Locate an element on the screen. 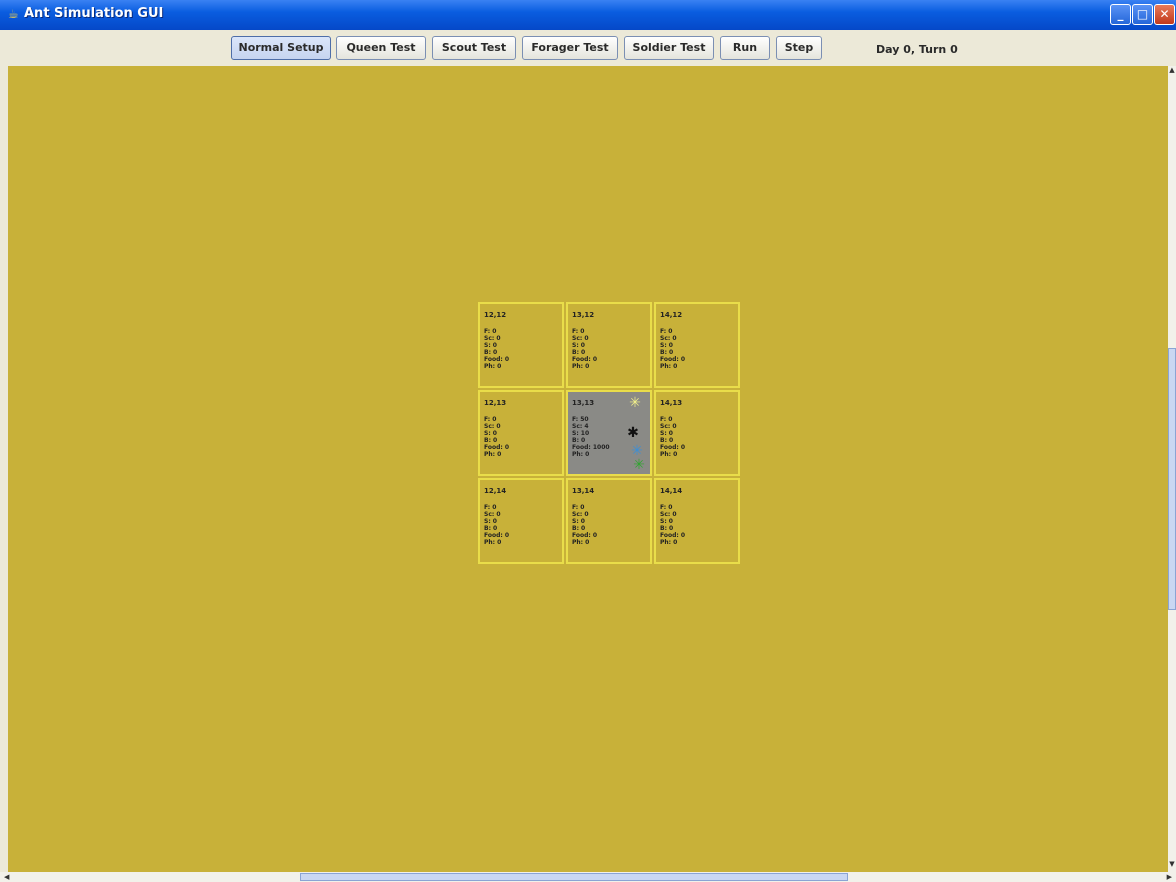 This screenshot has width=1176, height=882. forager-ant-icon: ✳ is located at coordinates (637, 451).